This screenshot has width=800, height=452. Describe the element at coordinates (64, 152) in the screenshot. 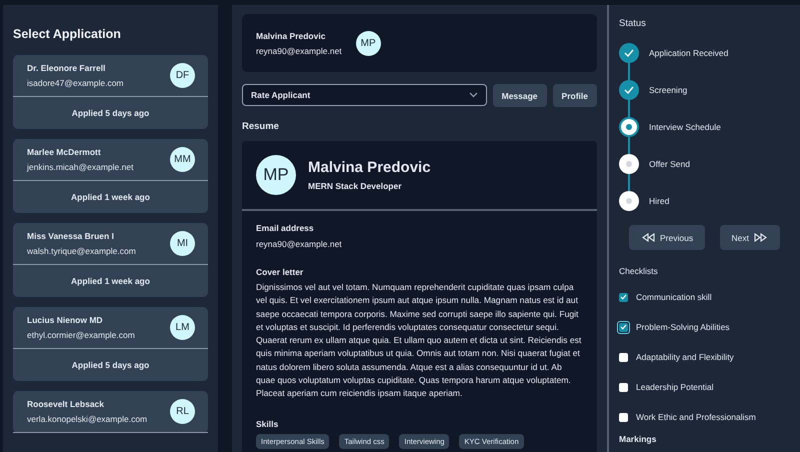

I see `applicant-name: Marlee McDermott` at that location.